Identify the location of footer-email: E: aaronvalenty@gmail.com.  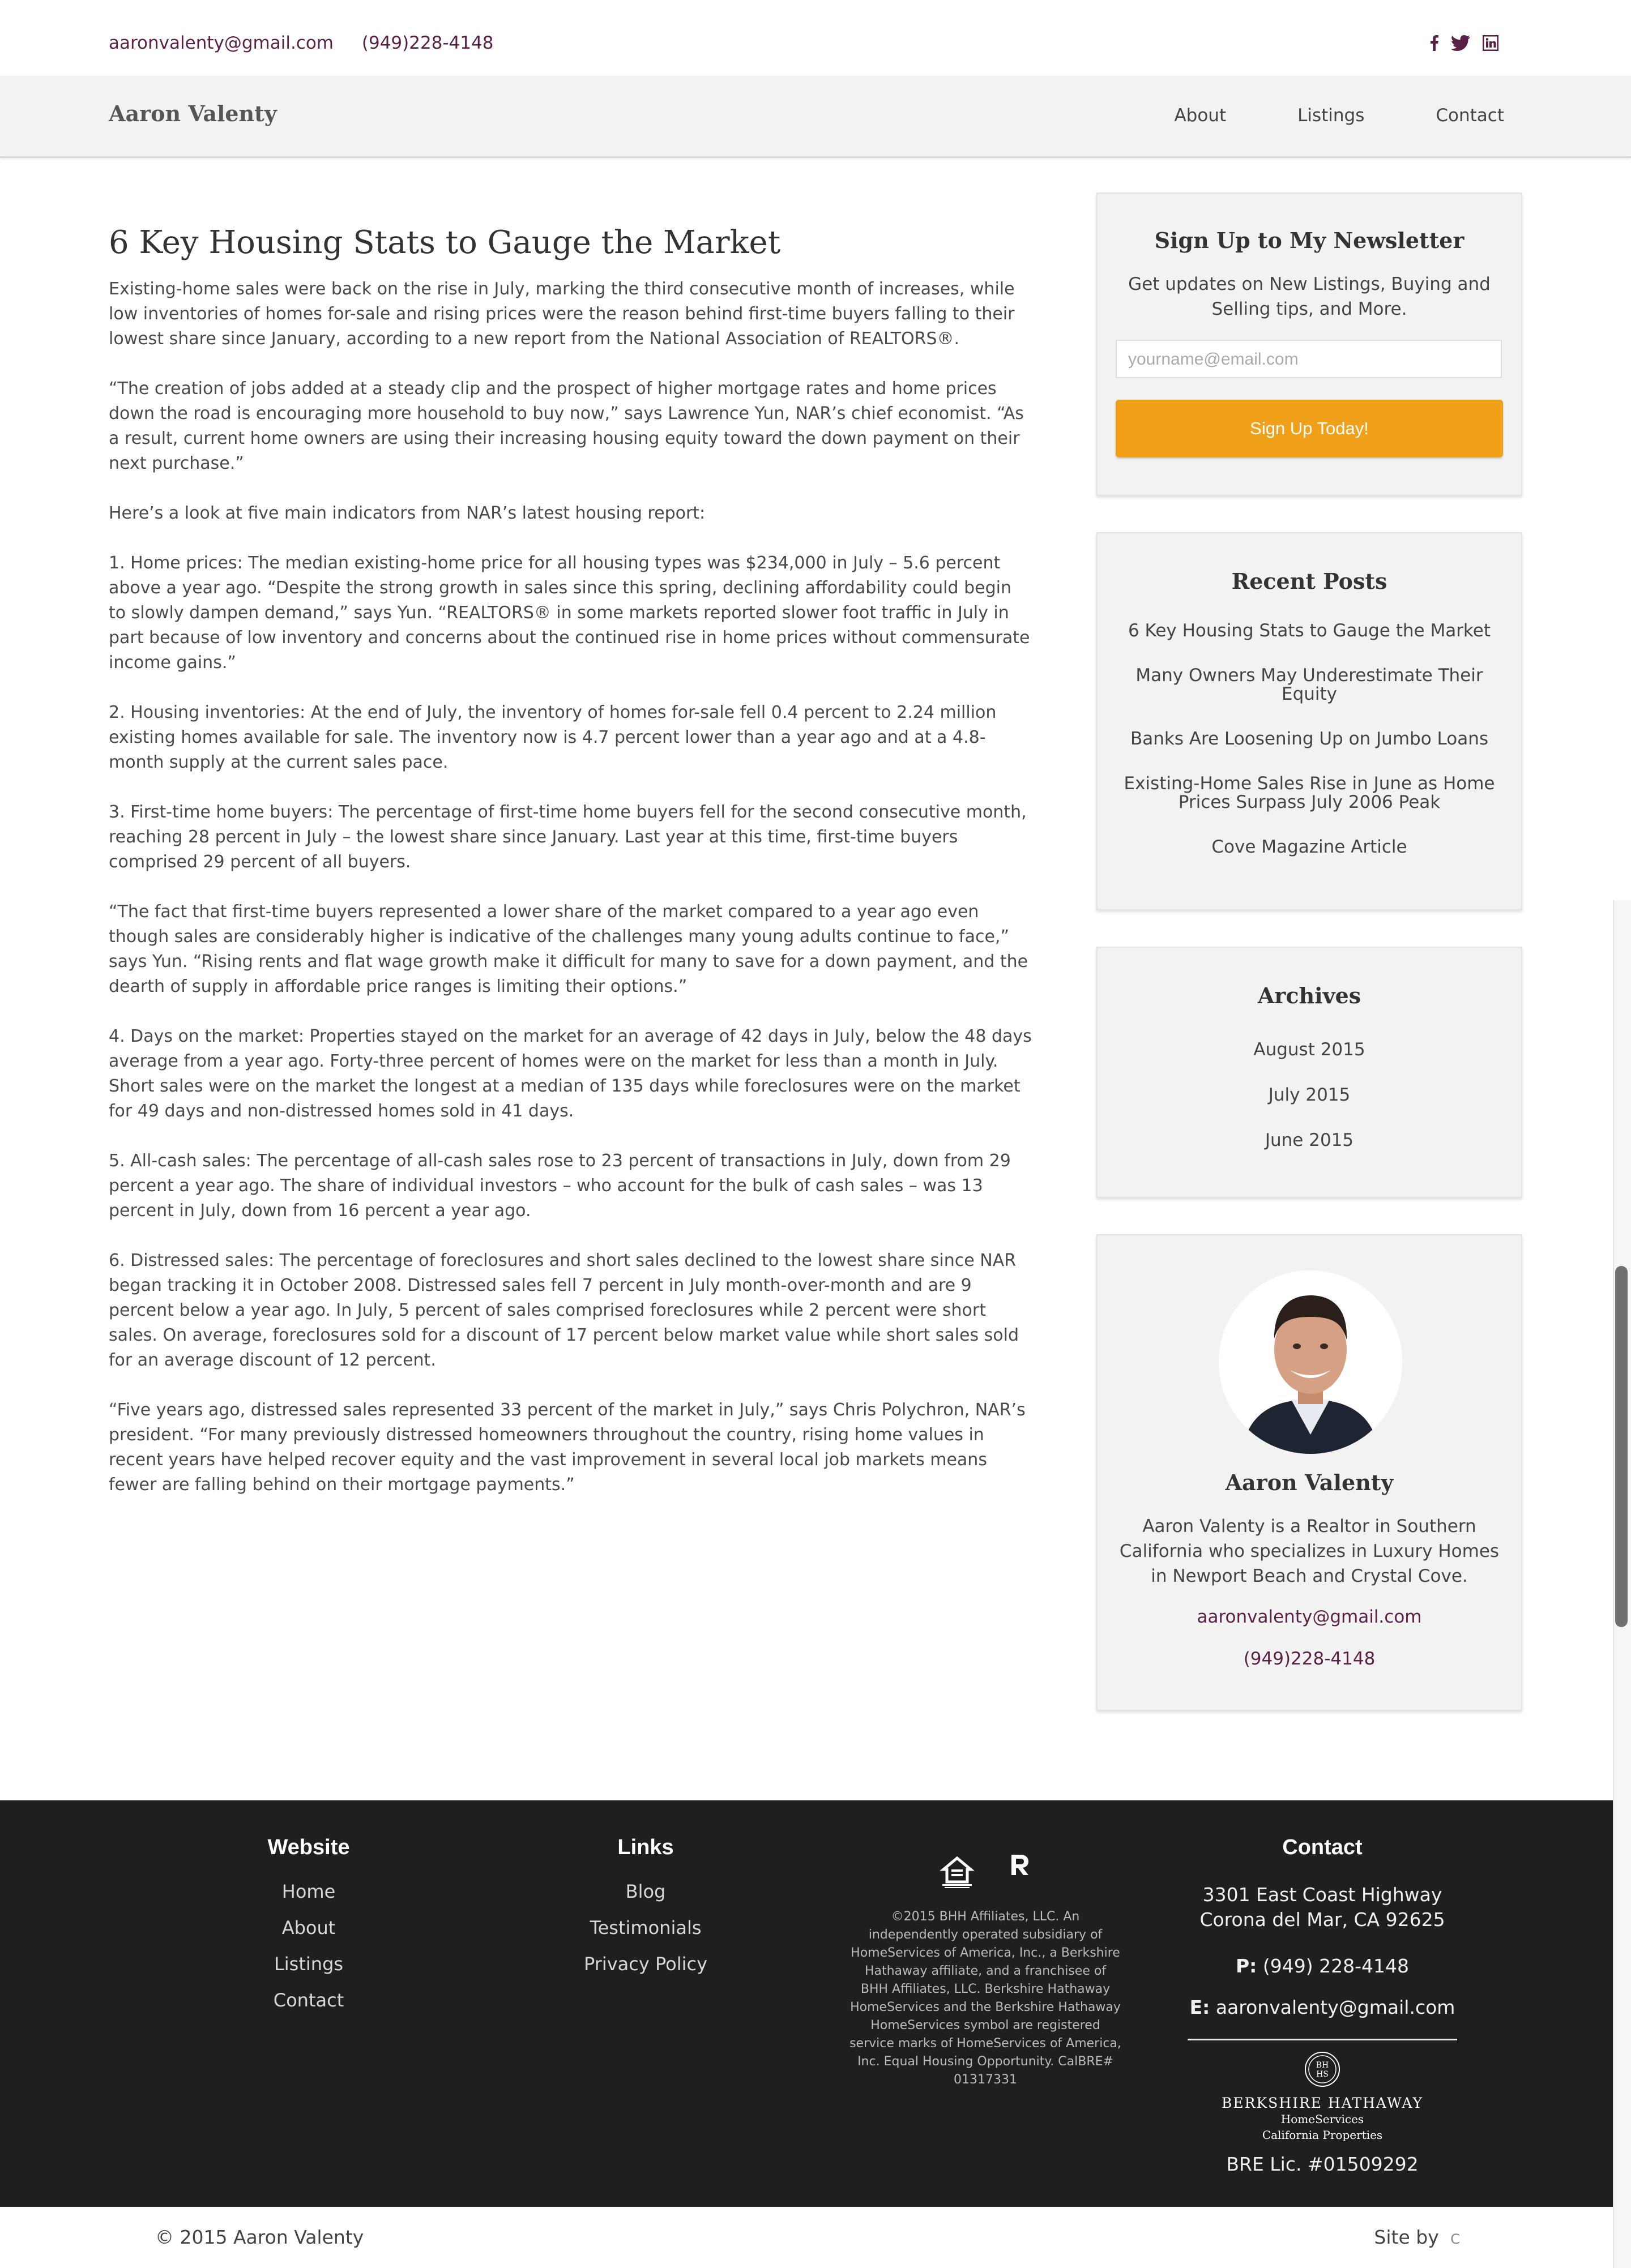
(1323, 2007).